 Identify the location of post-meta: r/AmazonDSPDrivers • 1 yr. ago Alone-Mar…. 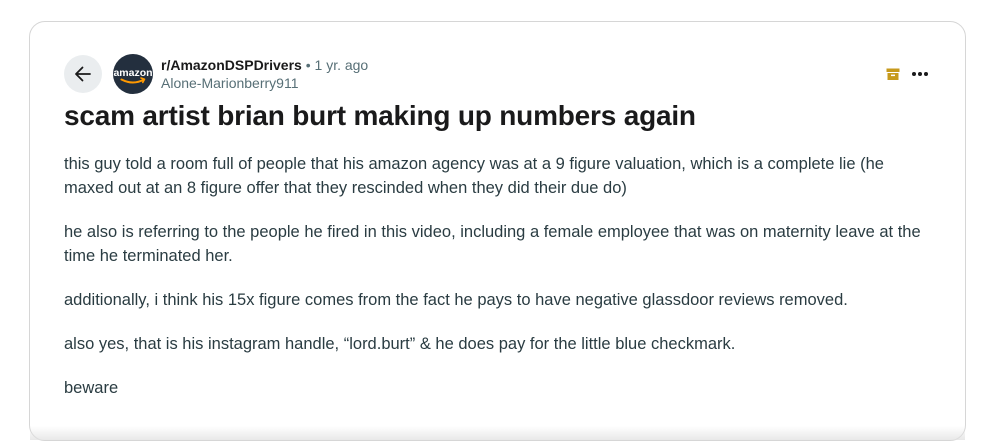
(264, 74).